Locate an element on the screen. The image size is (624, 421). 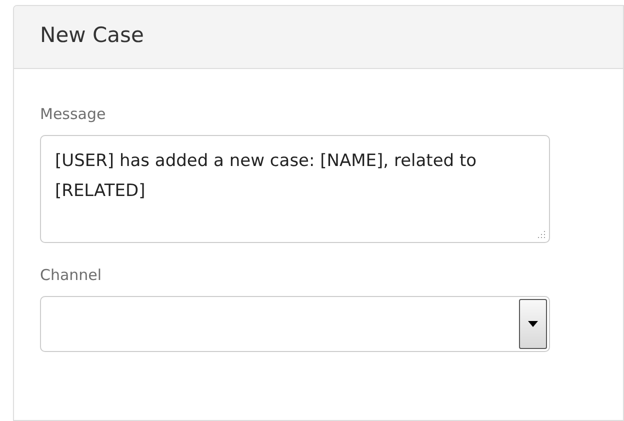
field-label: Message is located at coordinates (73, 114).